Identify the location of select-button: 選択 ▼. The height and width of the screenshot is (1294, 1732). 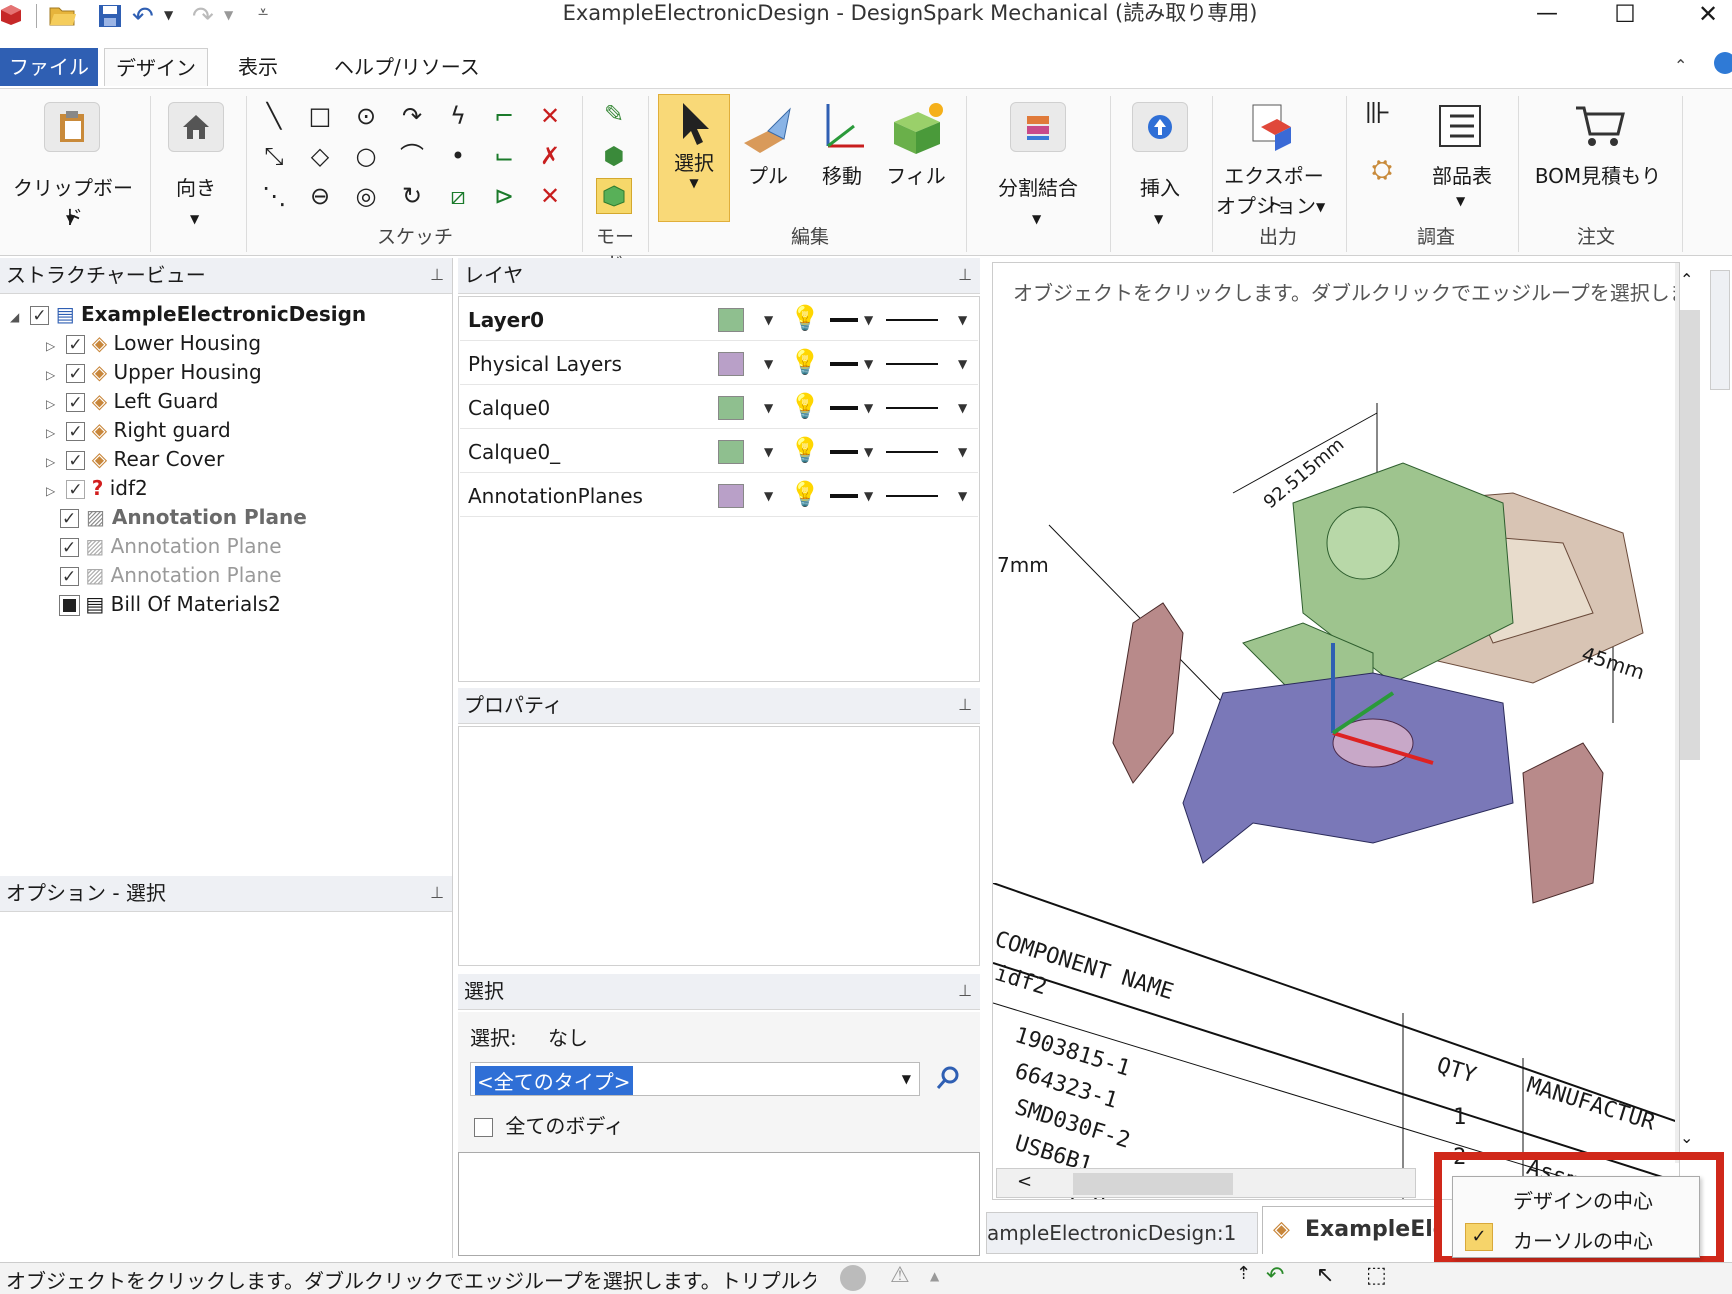
(694, 158).